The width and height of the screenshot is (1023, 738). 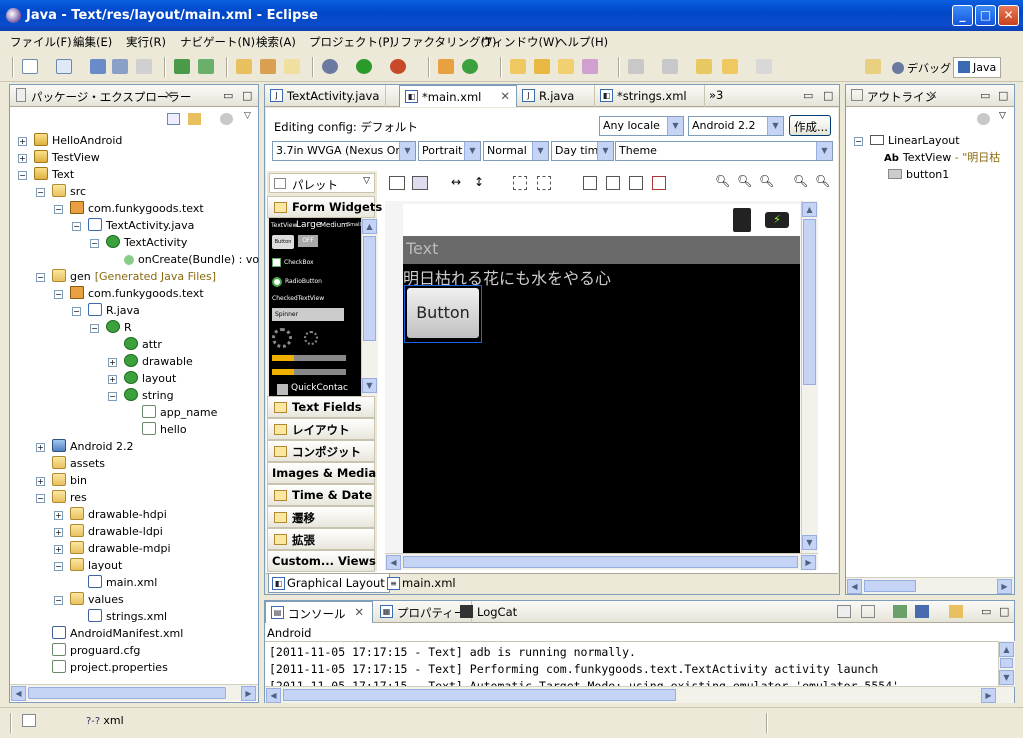 What do you see at coordinates (800, 181) in the screenshot?
I see `zoom-out-2-icon: 🔍︎` at bounding box center [800, 181].